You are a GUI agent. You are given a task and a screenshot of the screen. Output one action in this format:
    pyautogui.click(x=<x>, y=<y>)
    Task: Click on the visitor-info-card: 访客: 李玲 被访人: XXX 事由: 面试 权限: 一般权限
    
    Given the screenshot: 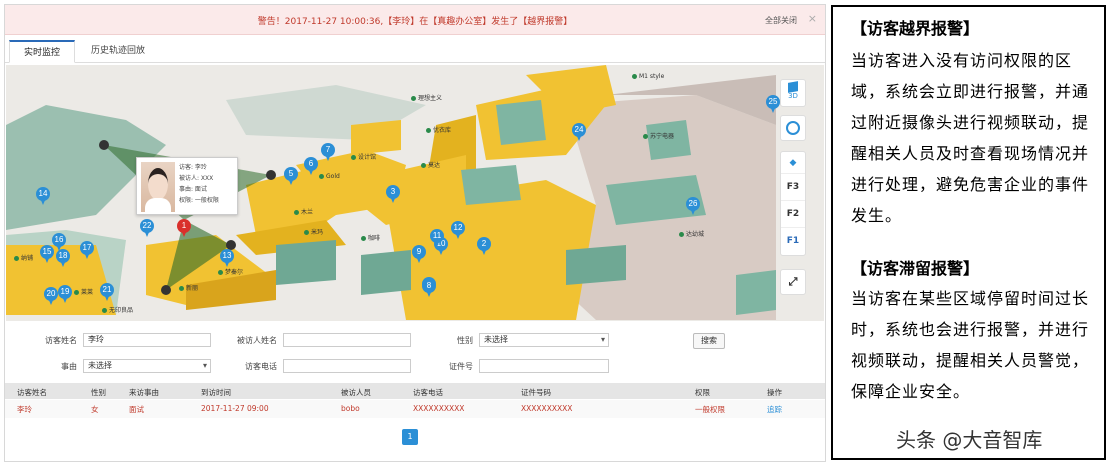 What is the action you would take?
    pyautogui.click(x=187, y=186)
    